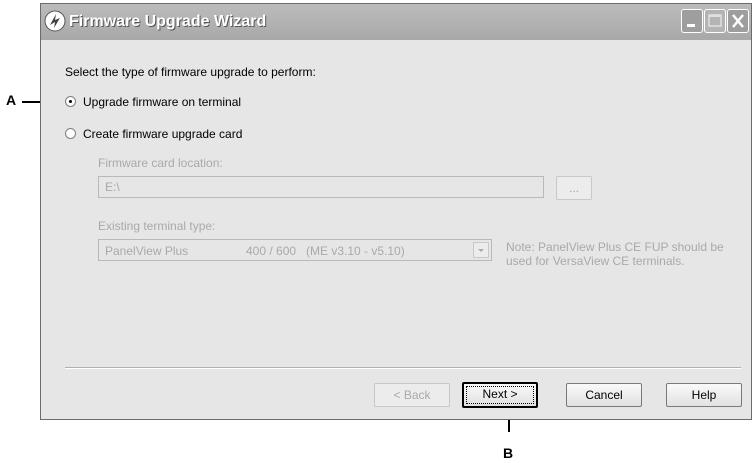 Image resolution: width=752 pixels, height=463 pixels. I want to click on upgrade-terminal-label: Upgrade firmware on terminal, so click(162, 102).